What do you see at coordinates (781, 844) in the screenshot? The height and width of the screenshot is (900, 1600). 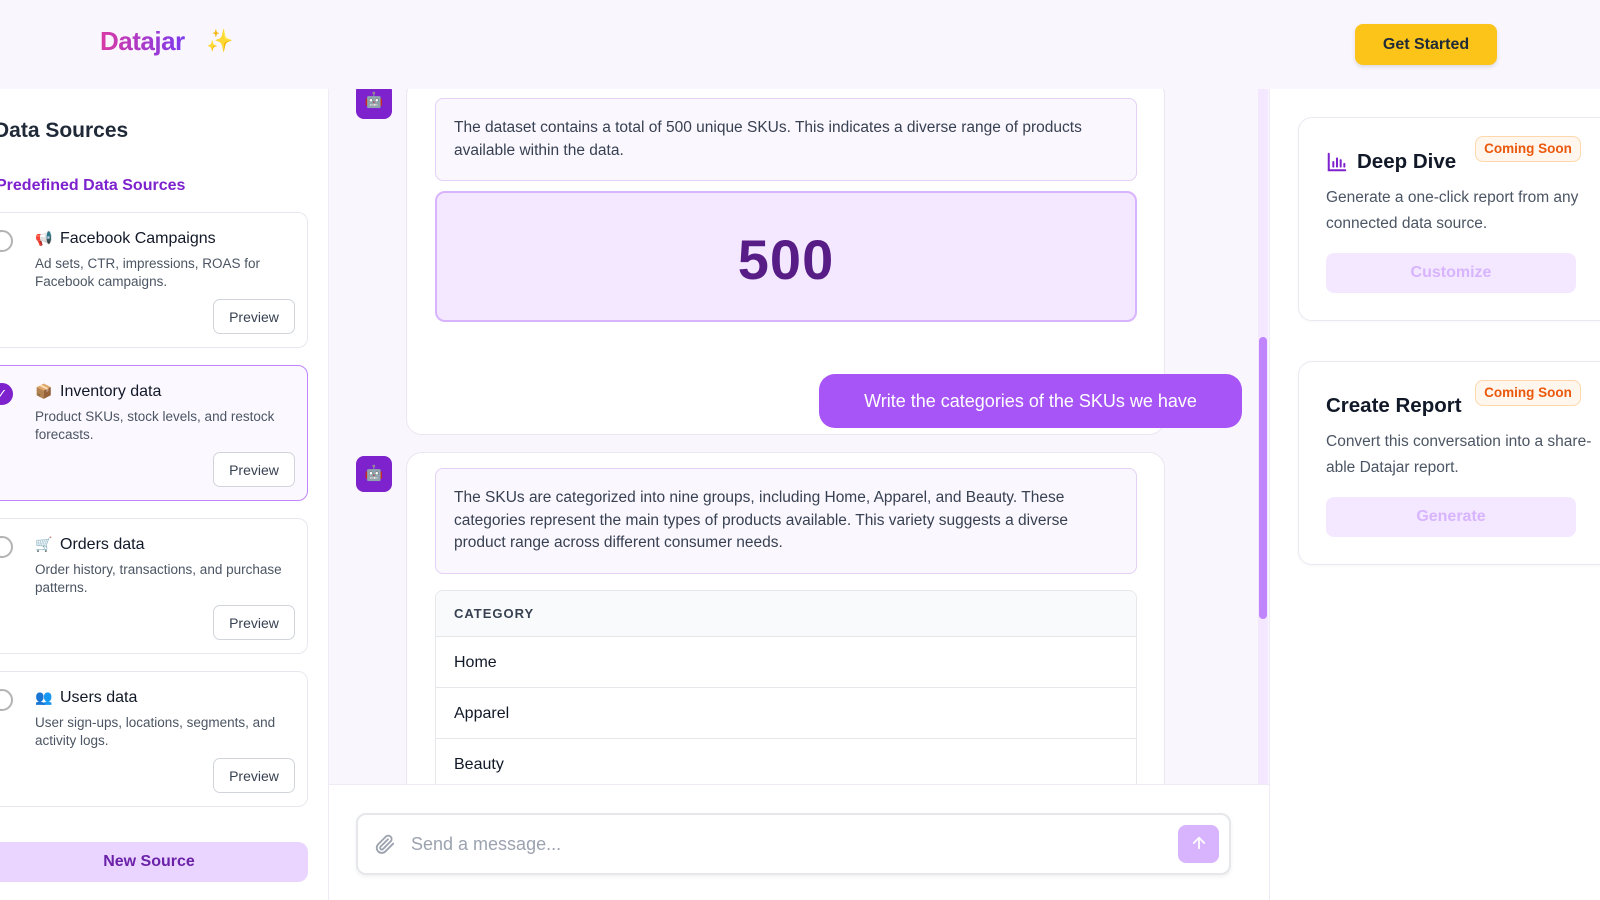 I see `message-input` at bounding box center [781, 844].